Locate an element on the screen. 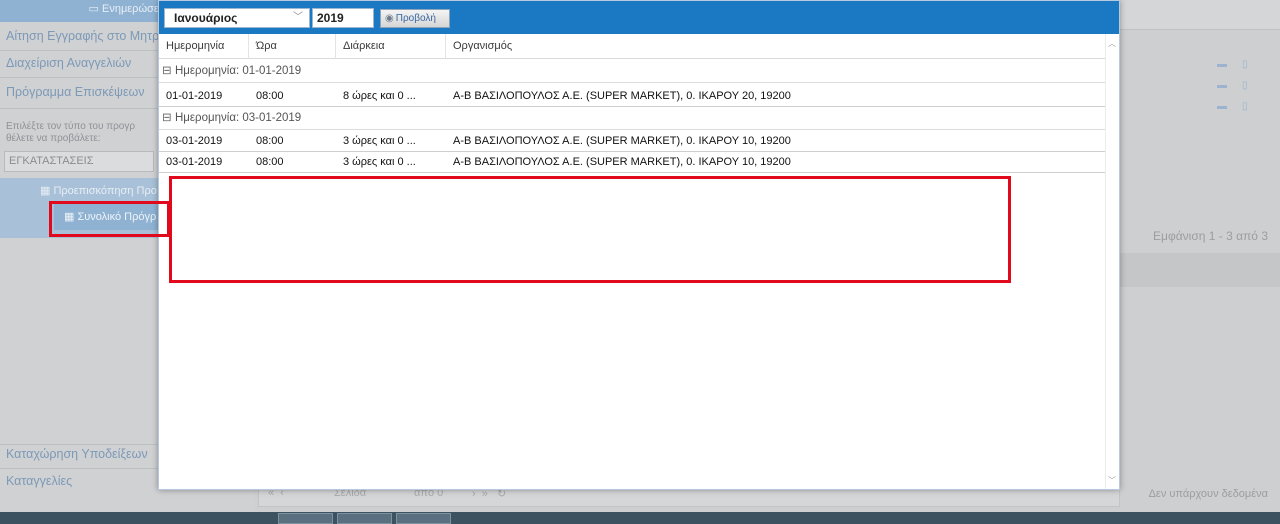 The height and width of the screenshot is (524, 1280). sidebar-link-schedule: Πρόγραμμα Επισκέψεων is located at coordinates (75, 92).